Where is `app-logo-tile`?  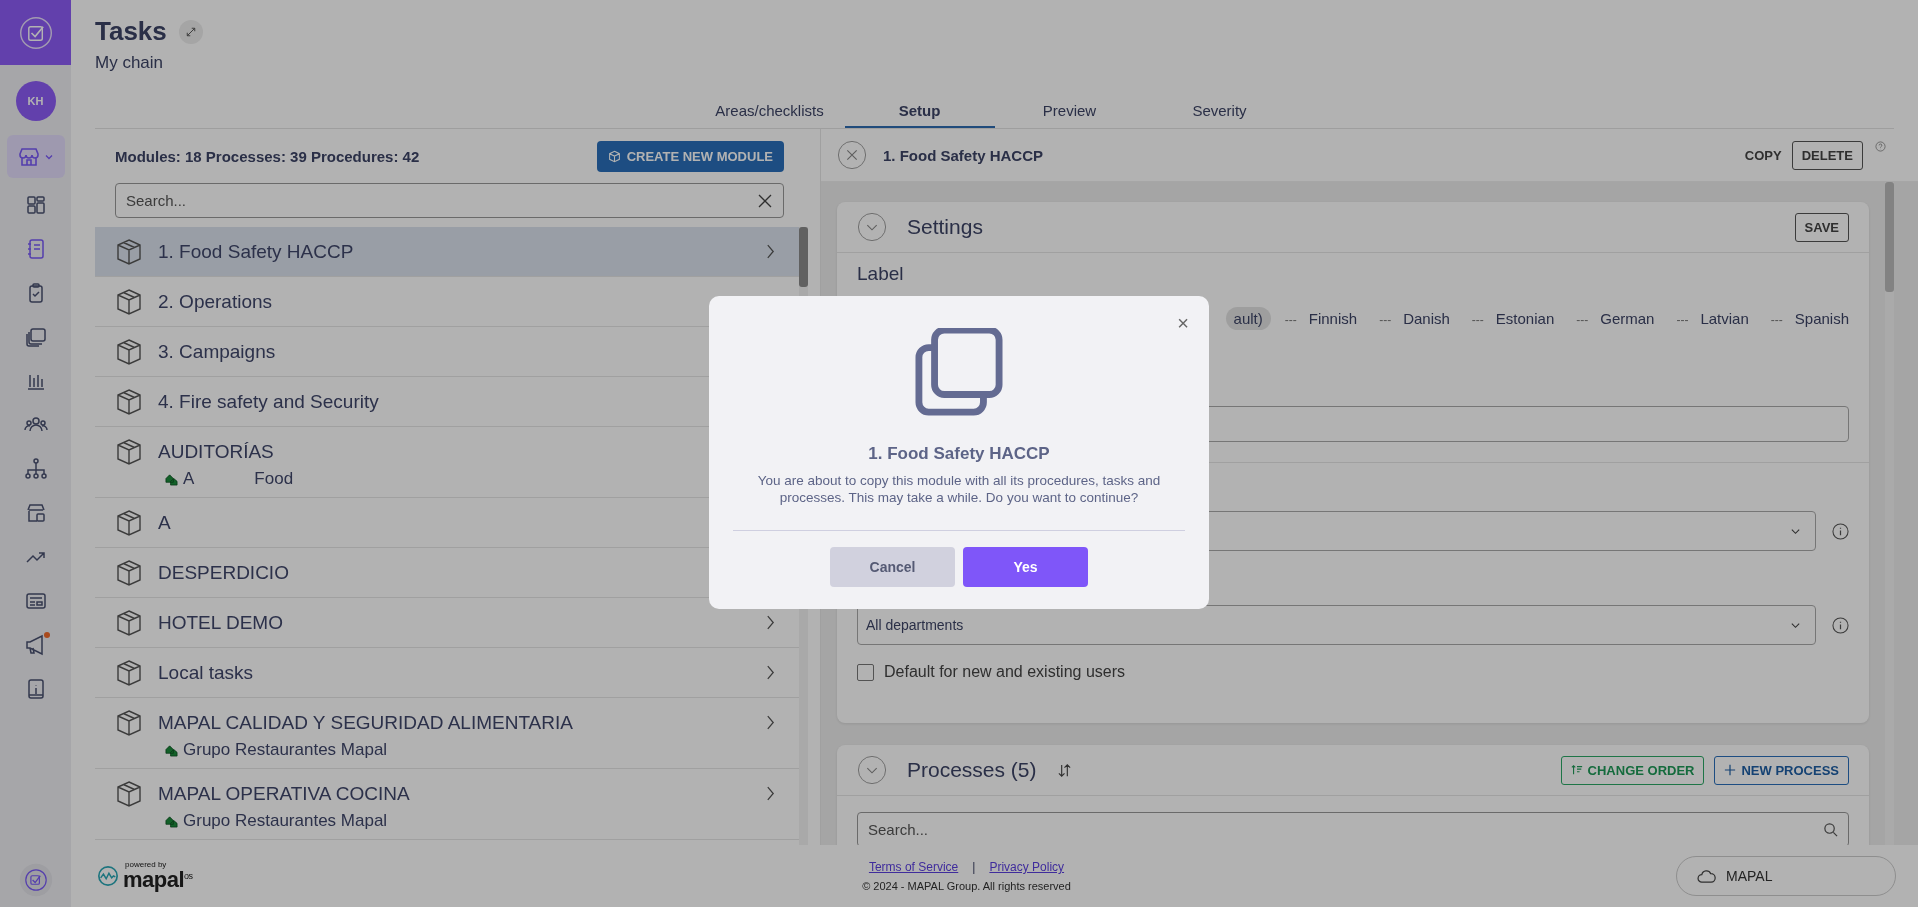 app-logo-tile is located at coordinates (35, 32).